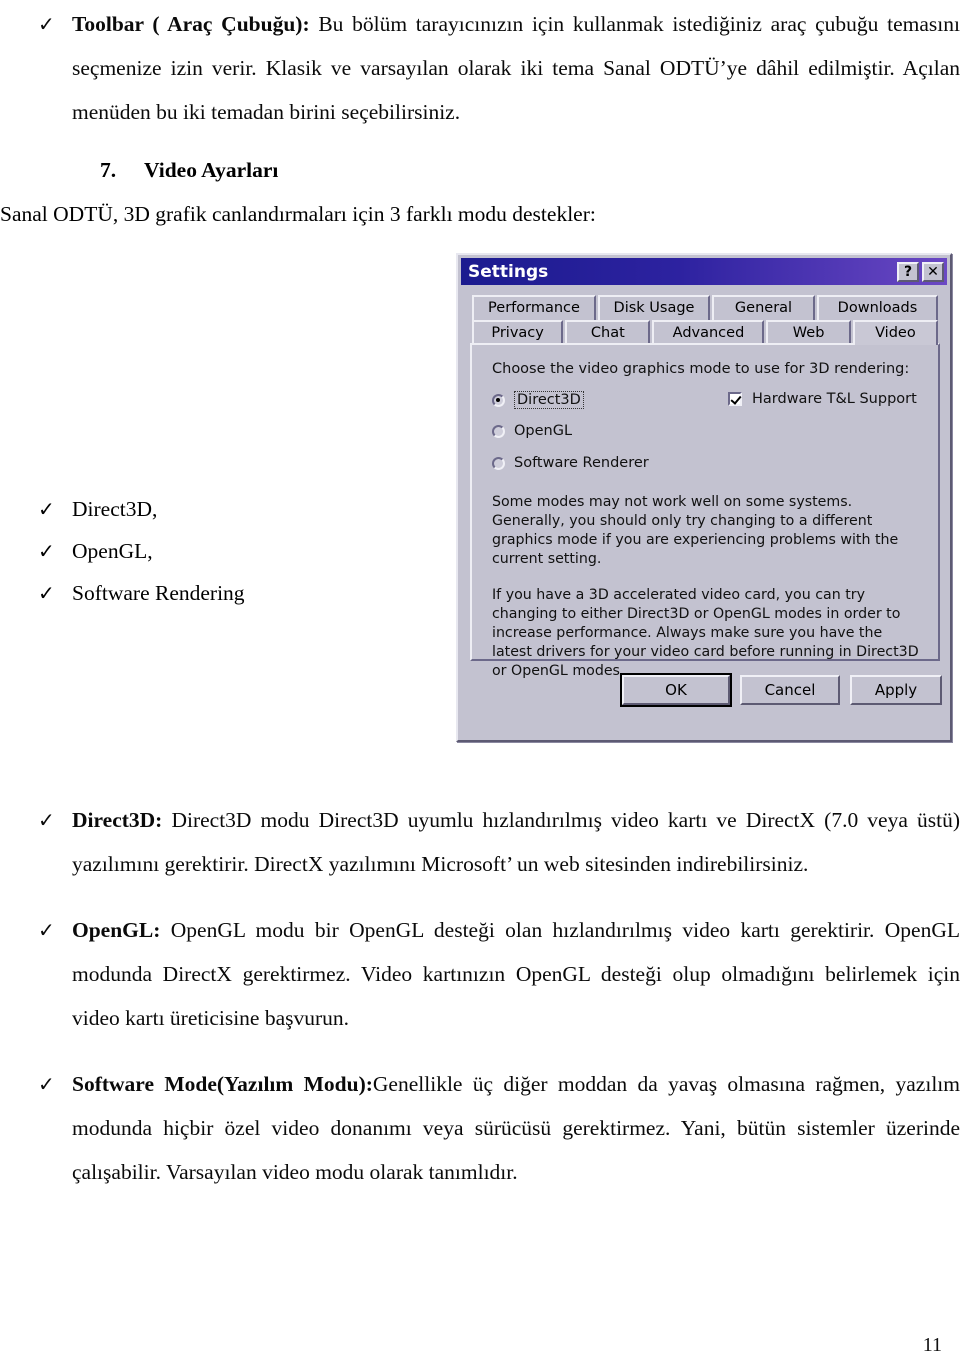 The height and width of the screenshot is (1367, 960). I want to click on tab-downloads: Downloads, so click(877, 307).